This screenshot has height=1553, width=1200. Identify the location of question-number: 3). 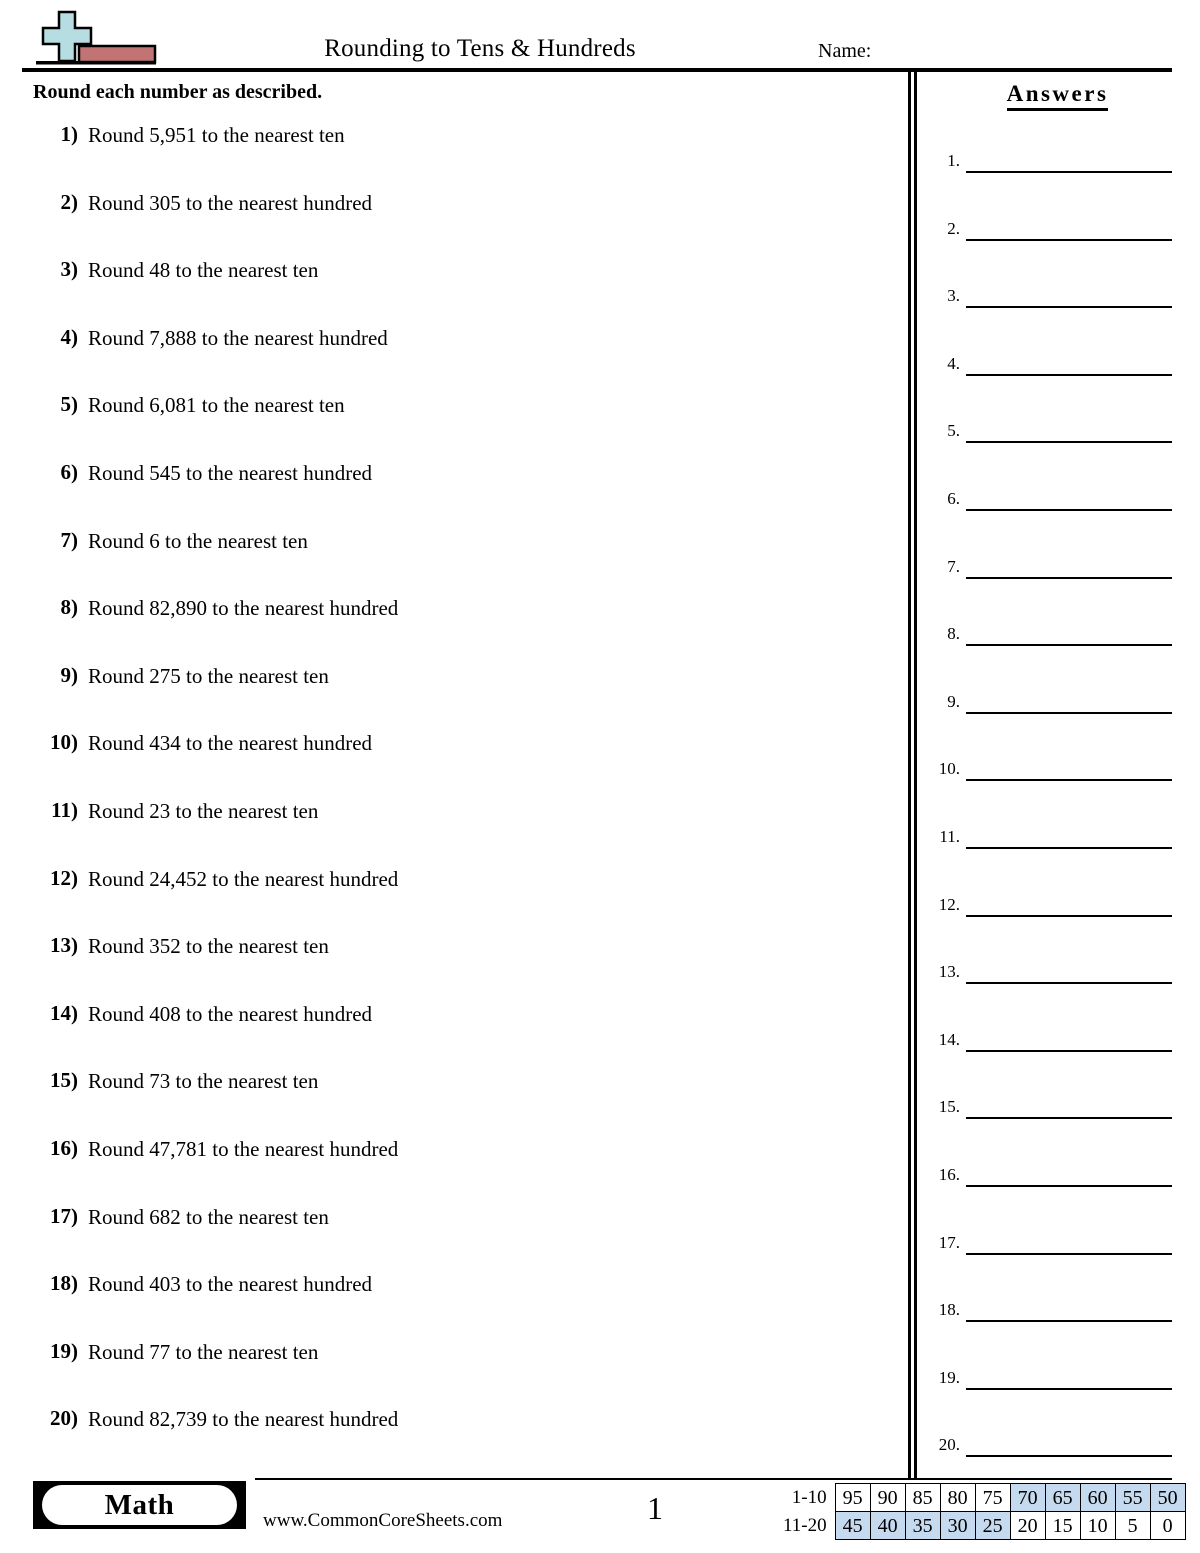
(69, 269).